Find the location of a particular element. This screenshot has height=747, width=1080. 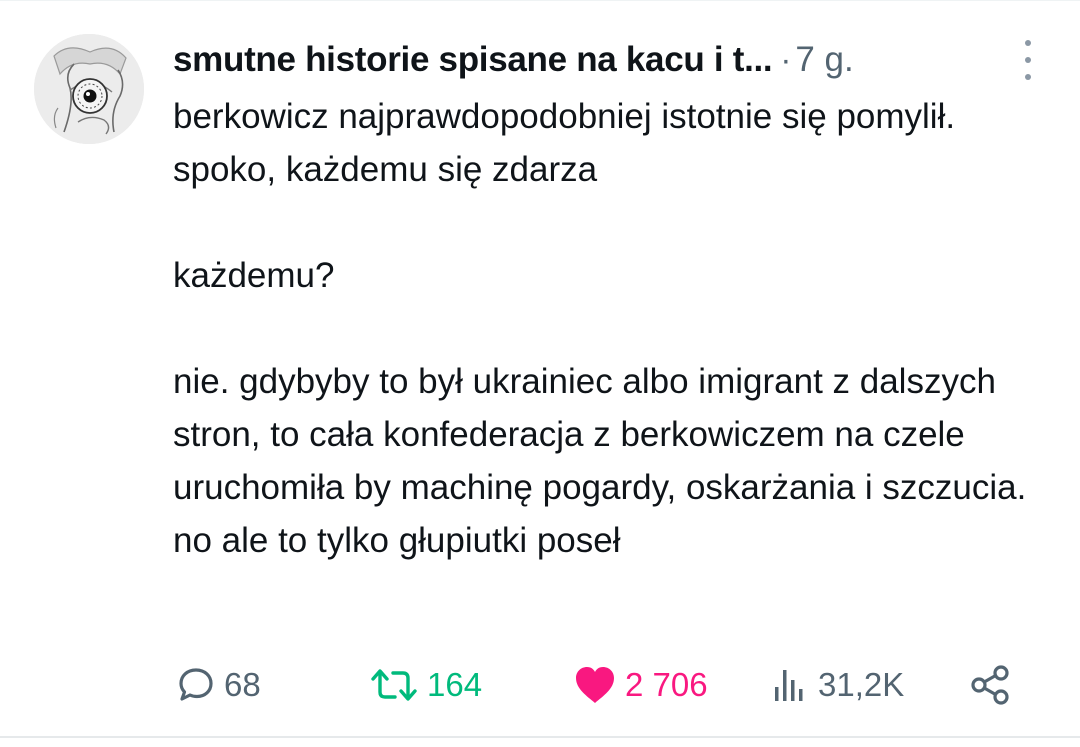

bottom-divider is located at coordinates (540, 737).